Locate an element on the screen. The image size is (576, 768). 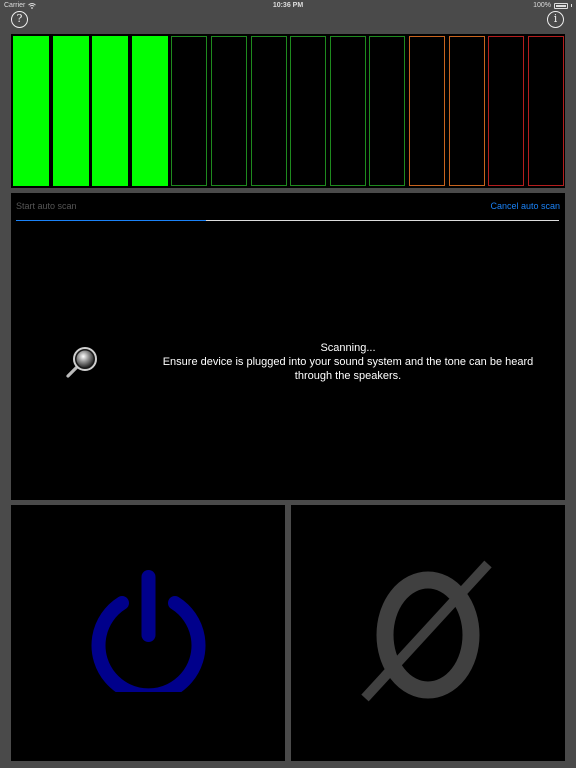
battery-percent: 100% is located at coordinates (542, 5).